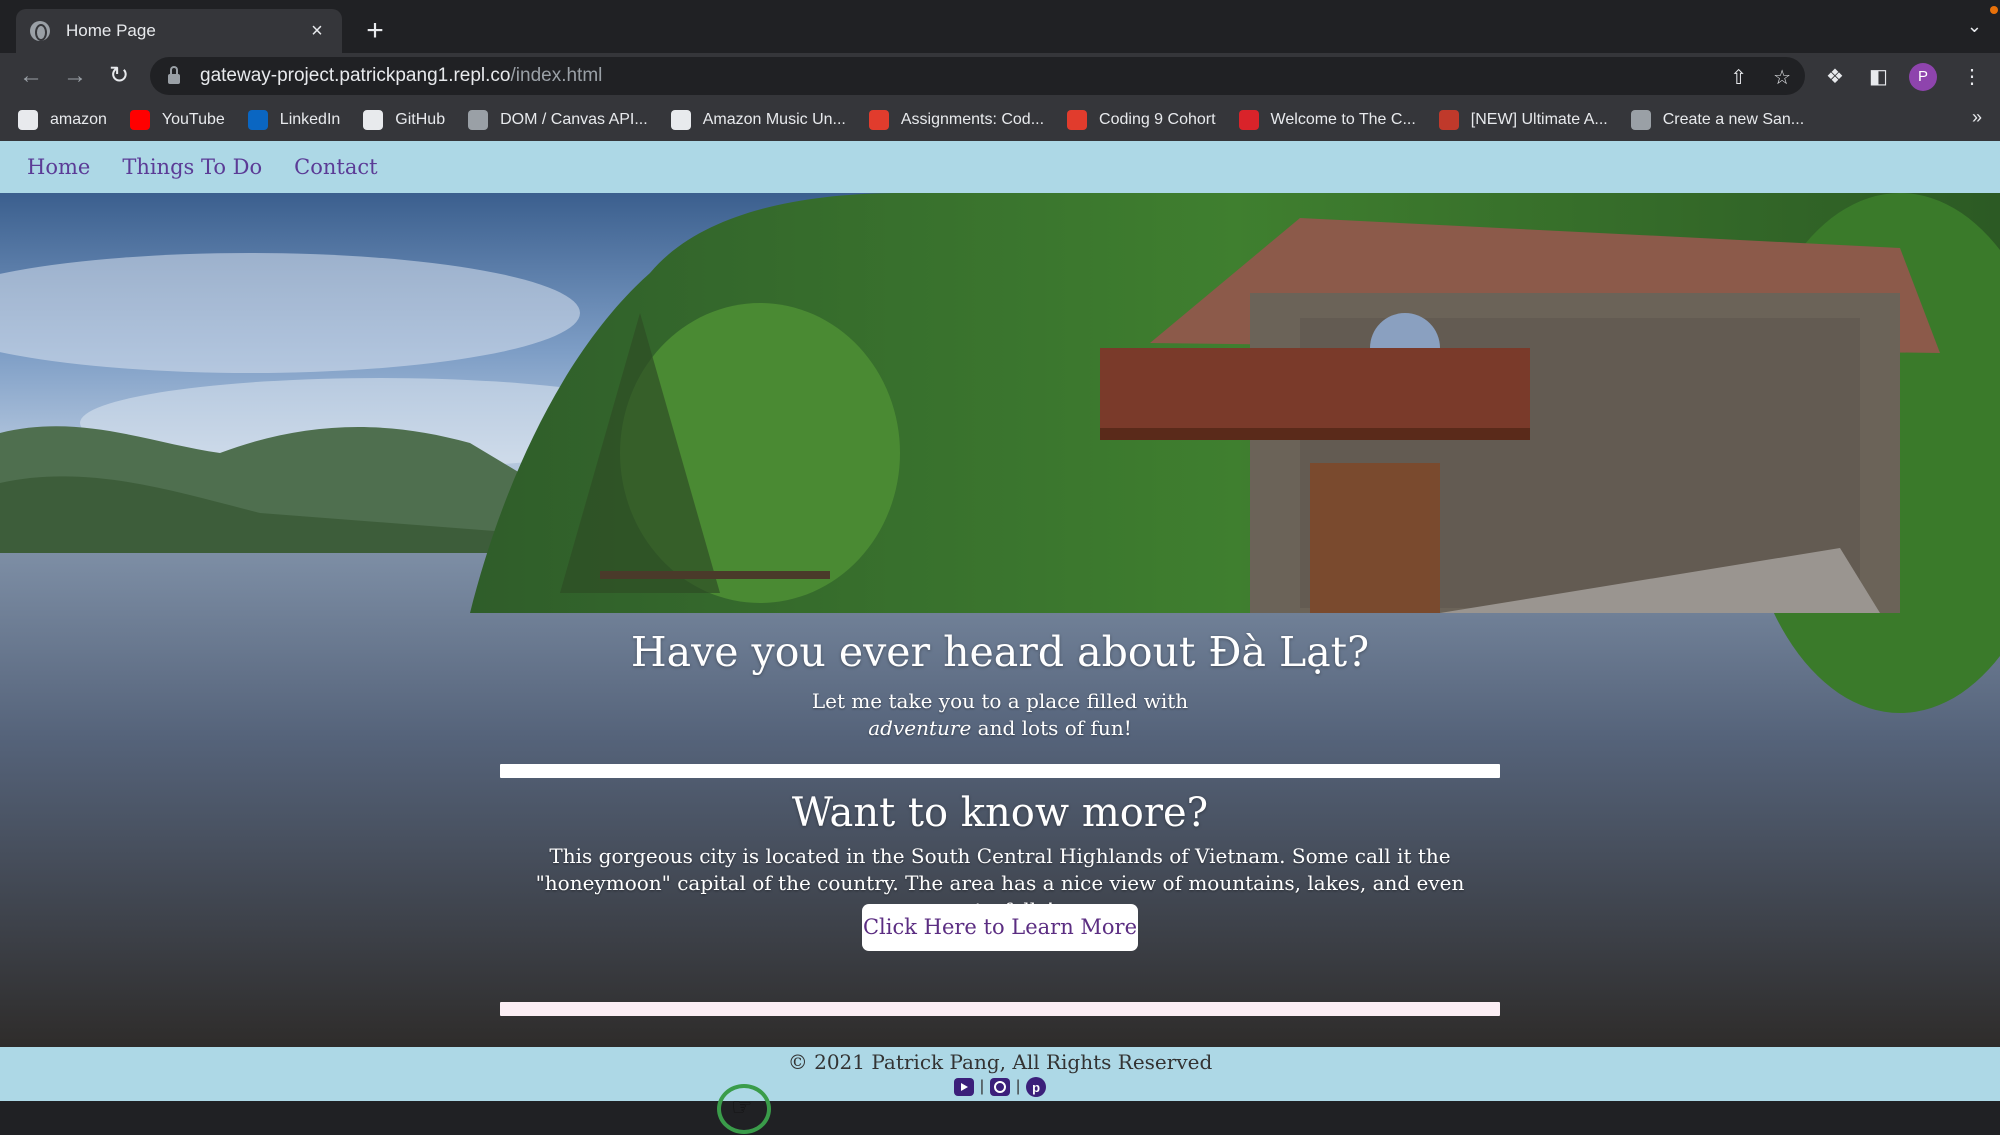  I want to click on linkedin-icon, so click(257, 120).